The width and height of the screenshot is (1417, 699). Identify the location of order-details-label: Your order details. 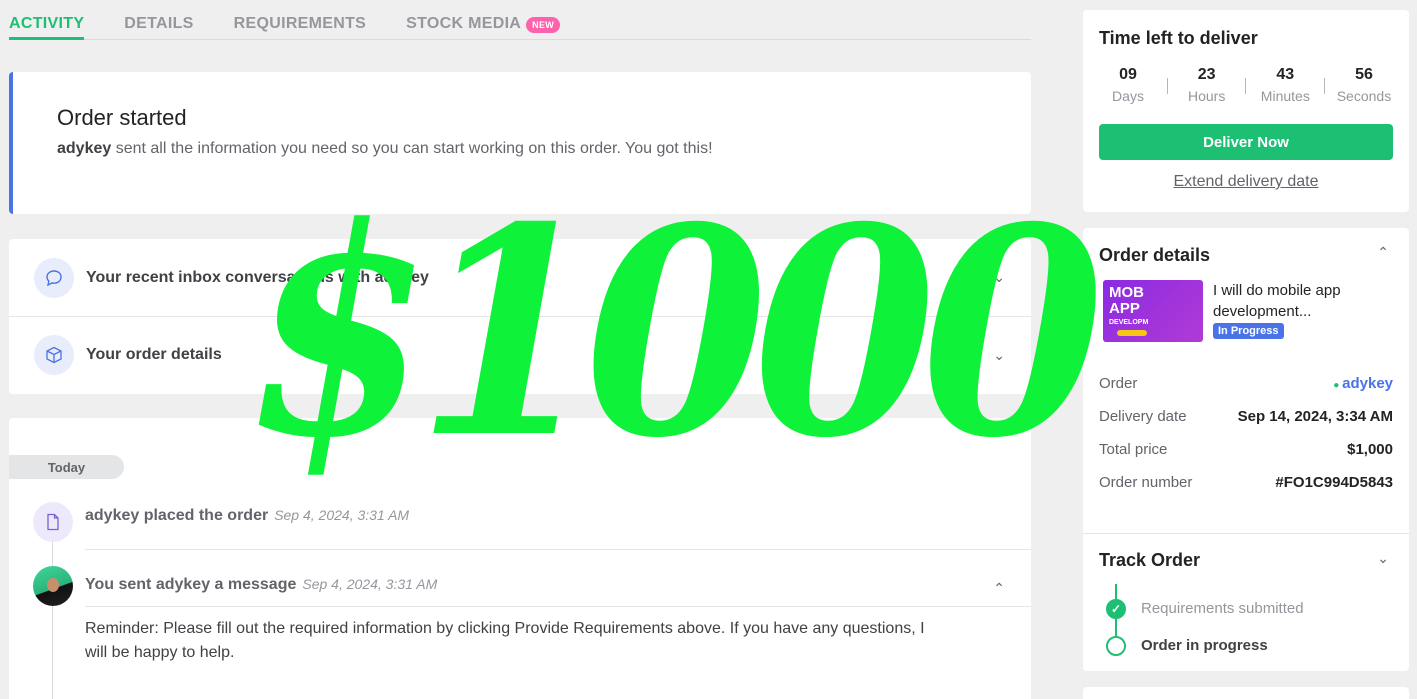
(154, 354).